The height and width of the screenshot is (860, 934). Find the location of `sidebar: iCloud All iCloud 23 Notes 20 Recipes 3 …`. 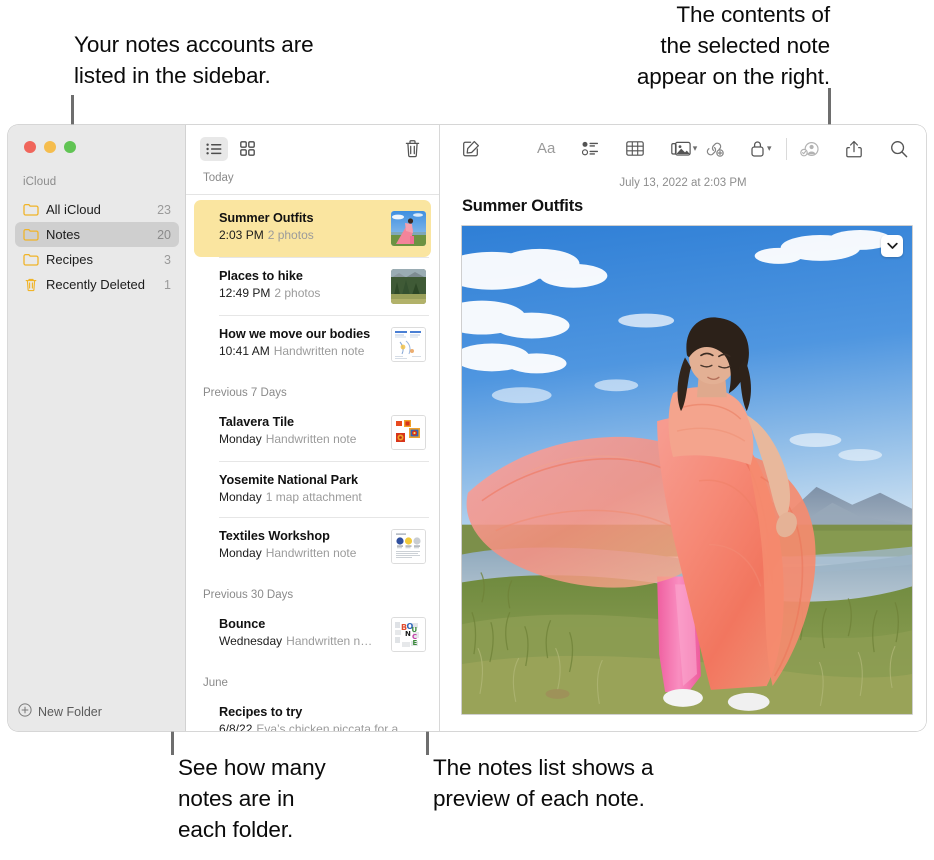

sidebar: iCloud All iCloud 23 Notes 20 Recipes 3 … is located at coordinates (97, 428).